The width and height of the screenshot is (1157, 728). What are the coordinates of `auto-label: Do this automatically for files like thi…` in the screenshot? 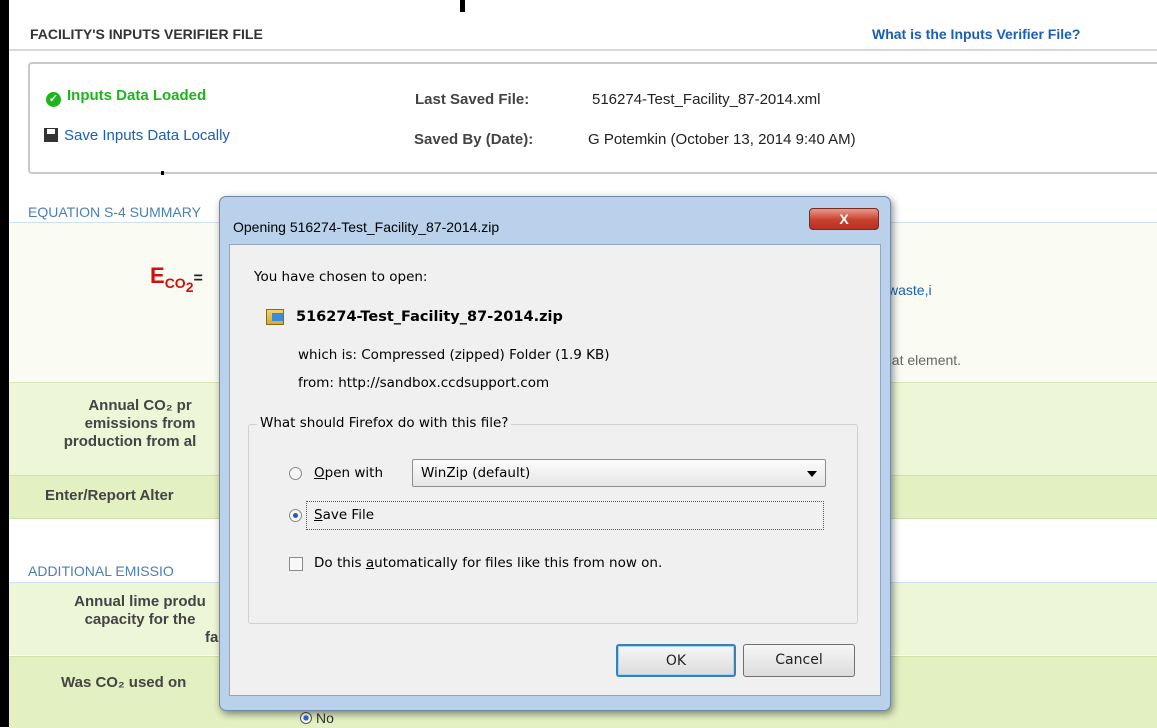 It's located at (488, 563).